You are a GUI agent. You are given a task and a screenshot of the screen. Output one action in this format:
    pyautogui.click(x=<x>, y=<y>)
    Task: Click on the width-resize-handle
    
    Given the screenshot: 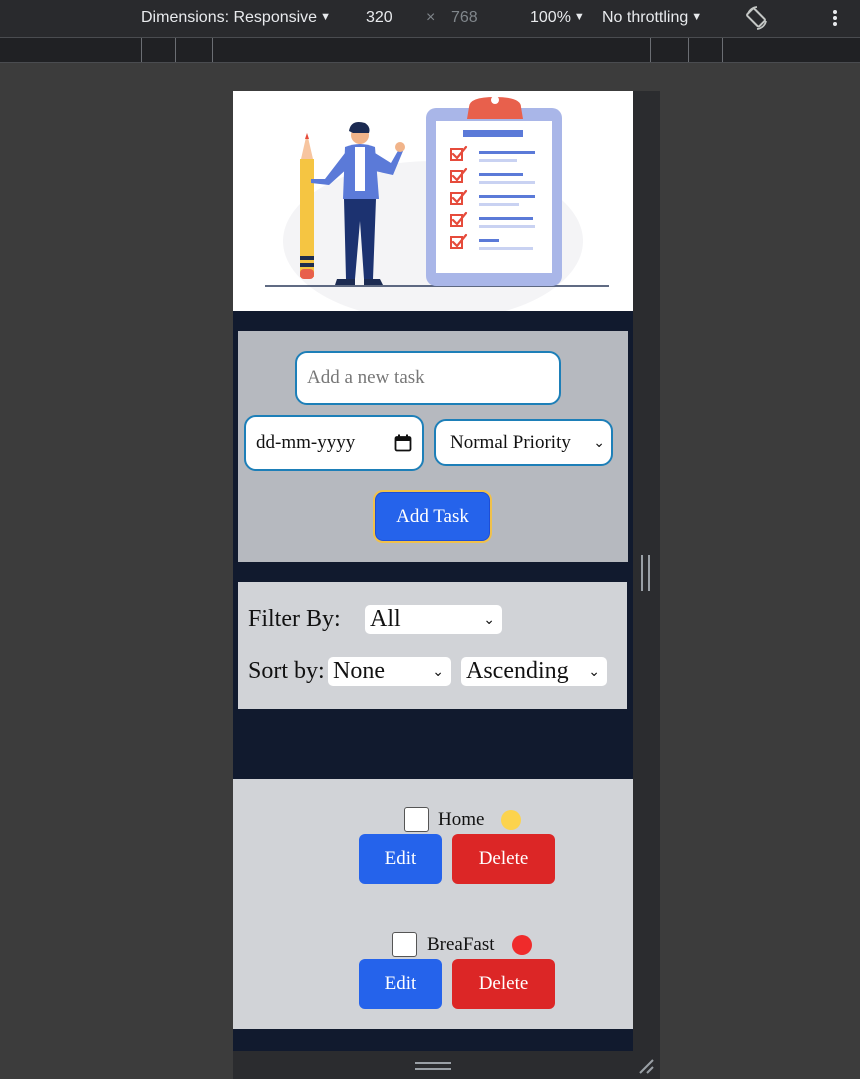 What is the action you would take?
    pyautogui.click(x=645, y=573)
    